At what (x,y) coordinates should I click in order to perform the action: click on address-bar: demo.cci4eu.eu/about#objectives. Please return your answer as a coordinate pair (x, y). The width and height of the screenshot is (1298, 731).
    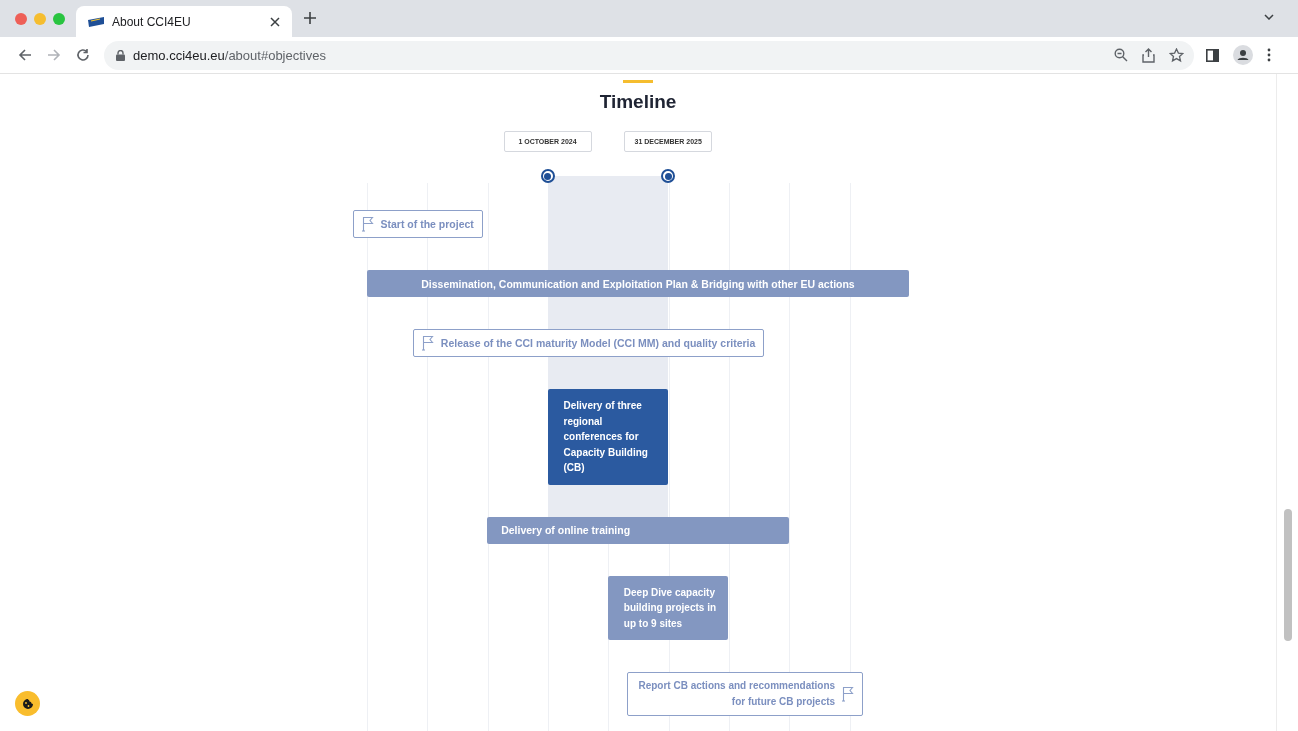
    Looking at the image, I should click on (649, 55).